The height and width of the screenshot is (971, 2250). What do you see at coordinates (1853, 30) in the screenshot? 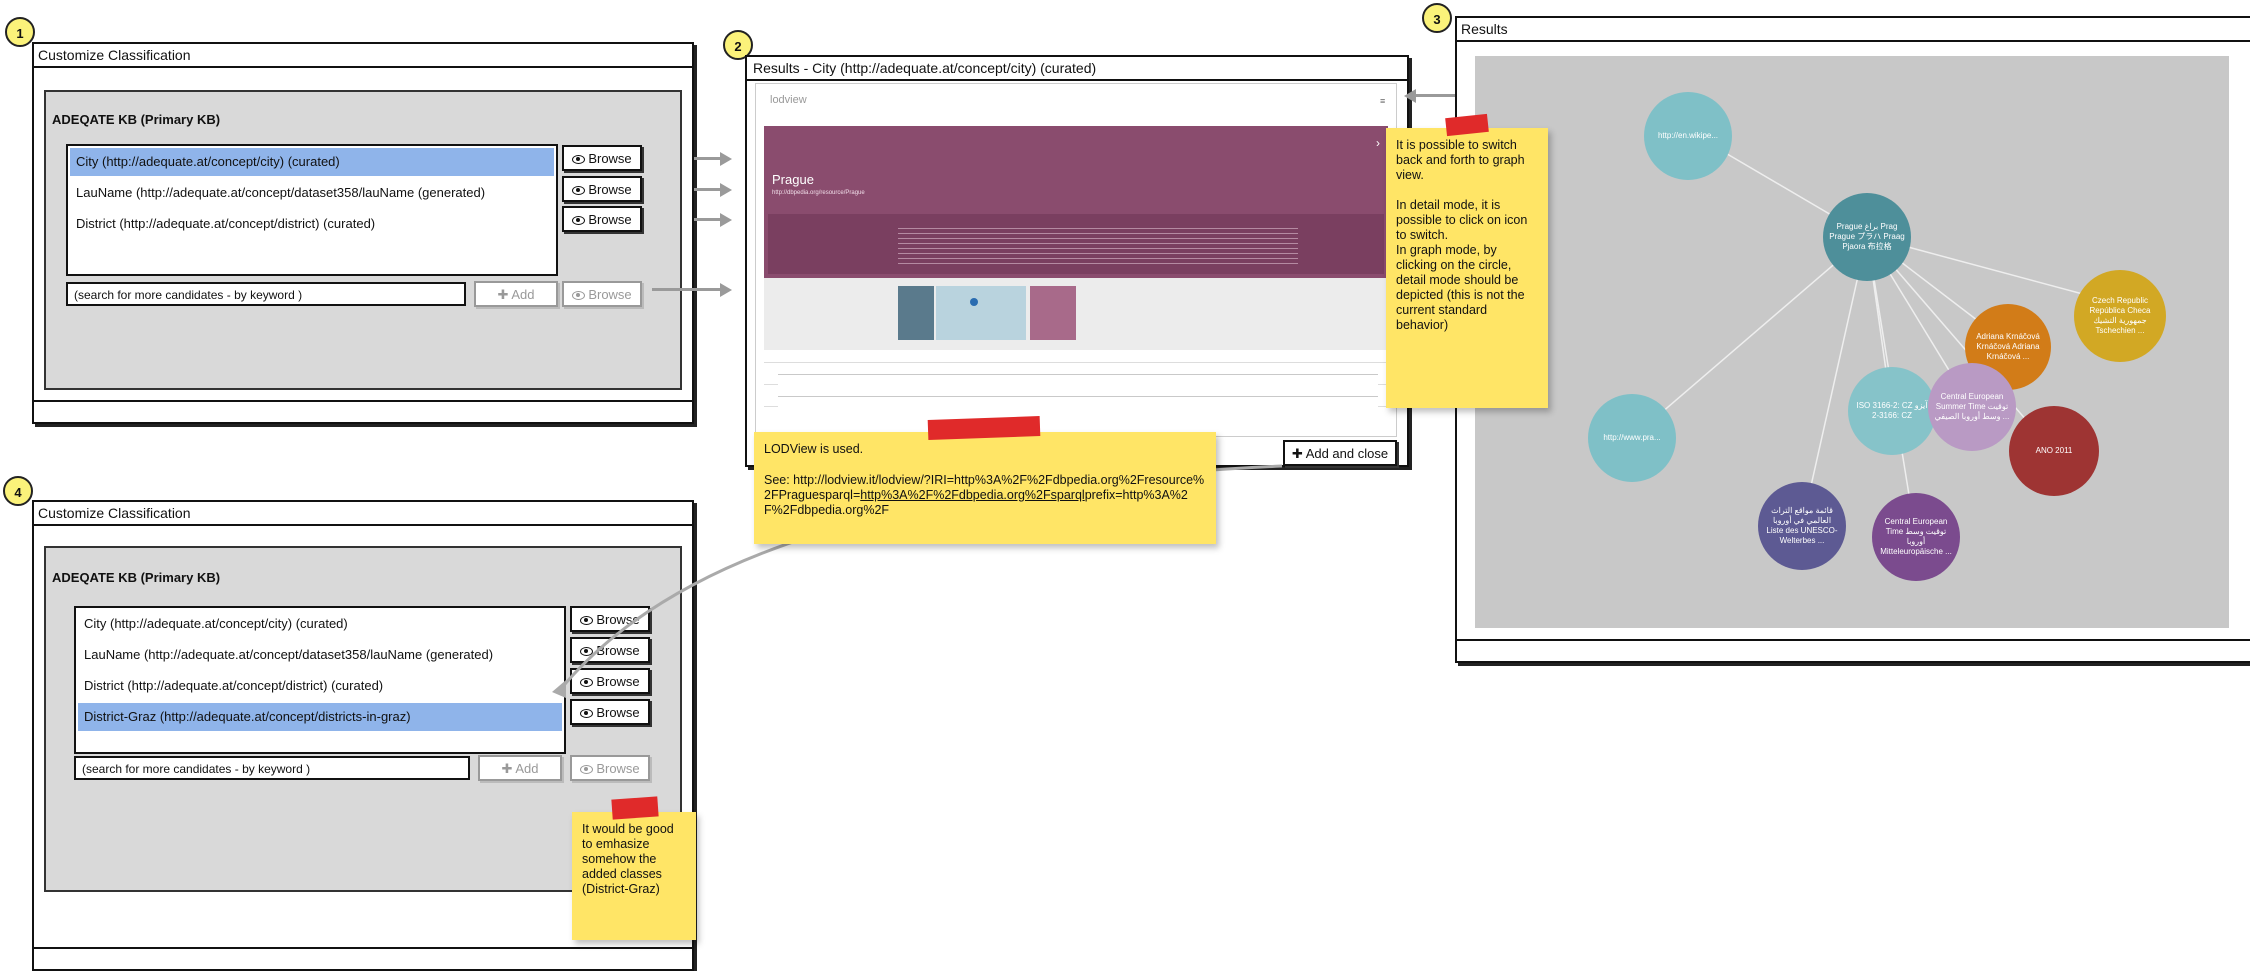
I see `window-title: Results` at bounding box center [1853, 30].